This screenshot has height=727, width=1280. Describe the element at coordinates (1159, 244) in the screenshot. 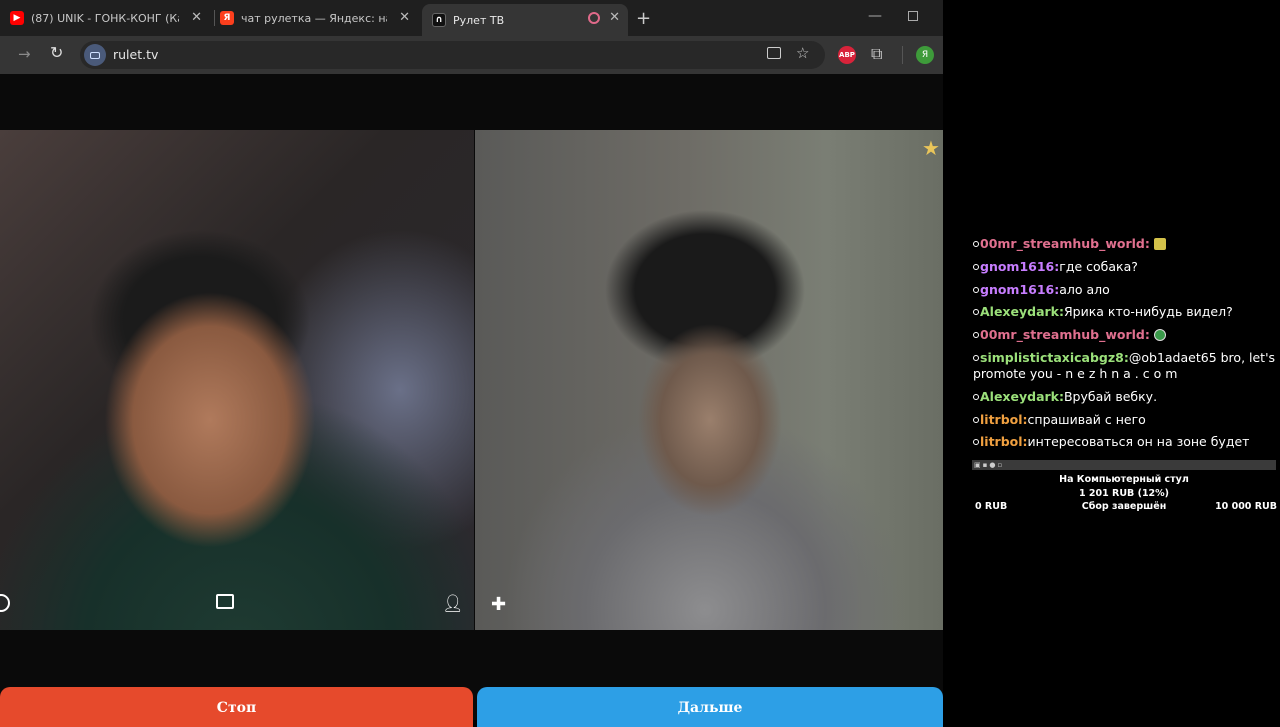

I see `star-emote-icon` at that location.